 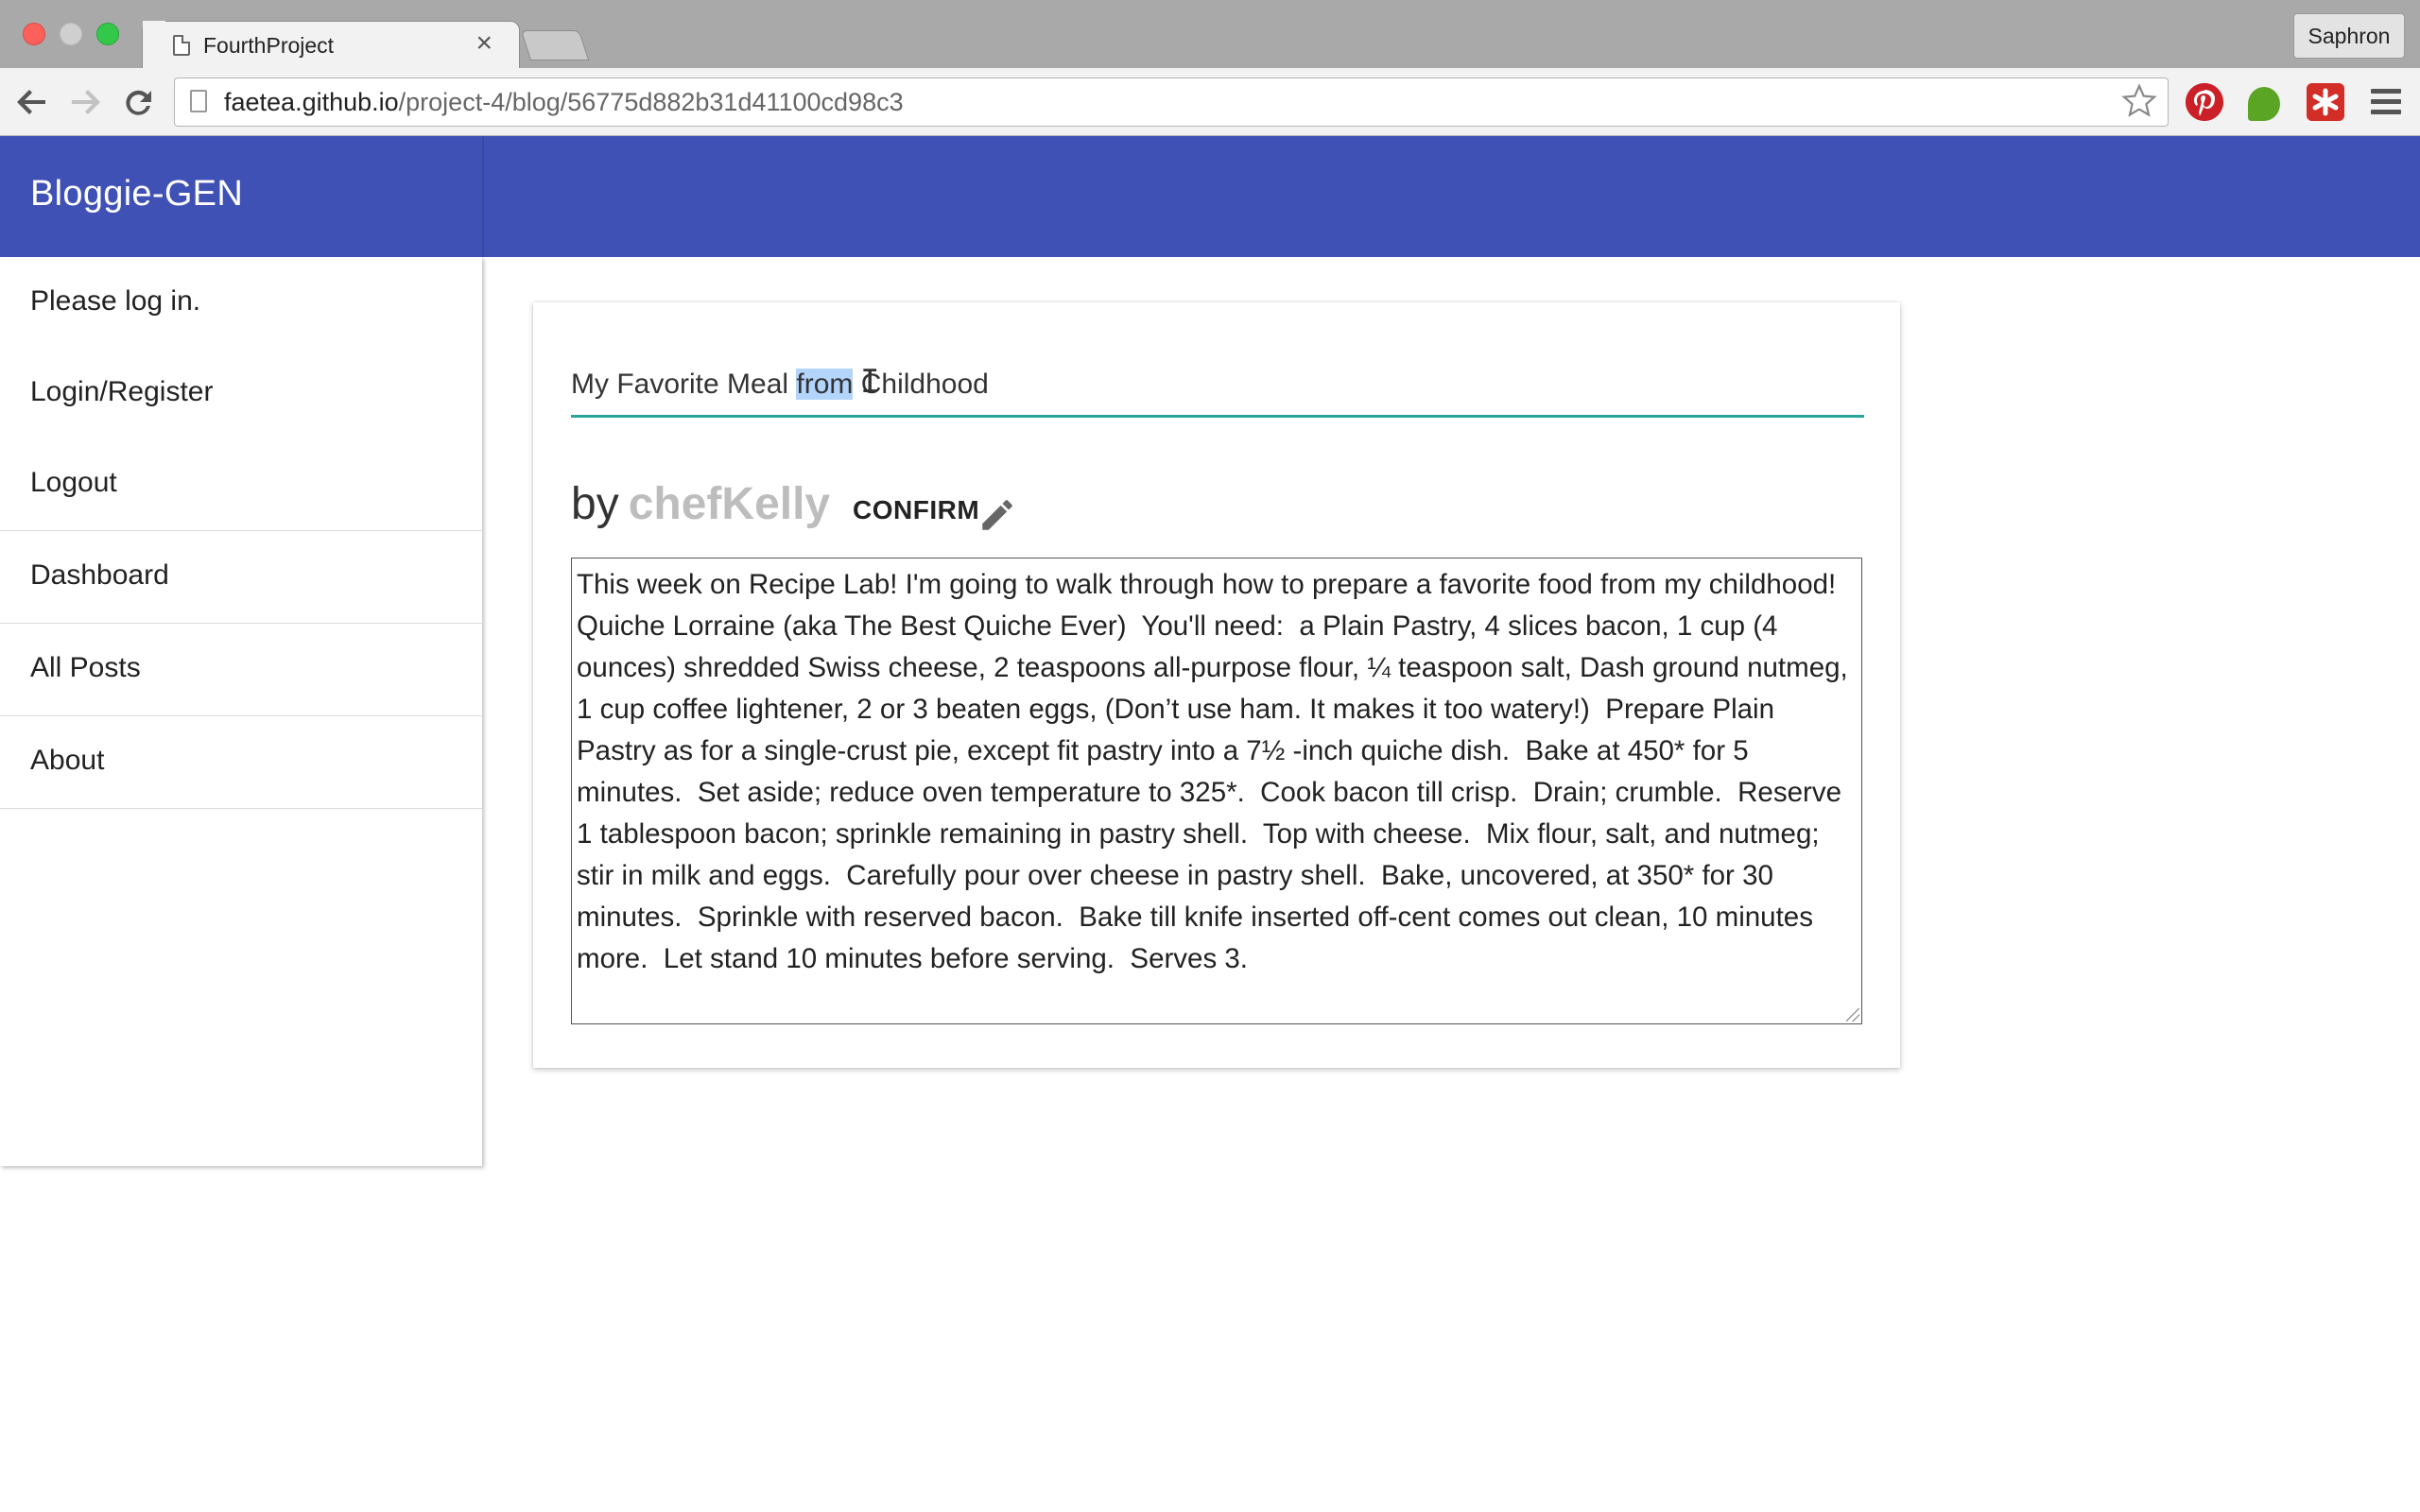 I want to click on resize-handle-icon, so click(x=1852, y=1015).